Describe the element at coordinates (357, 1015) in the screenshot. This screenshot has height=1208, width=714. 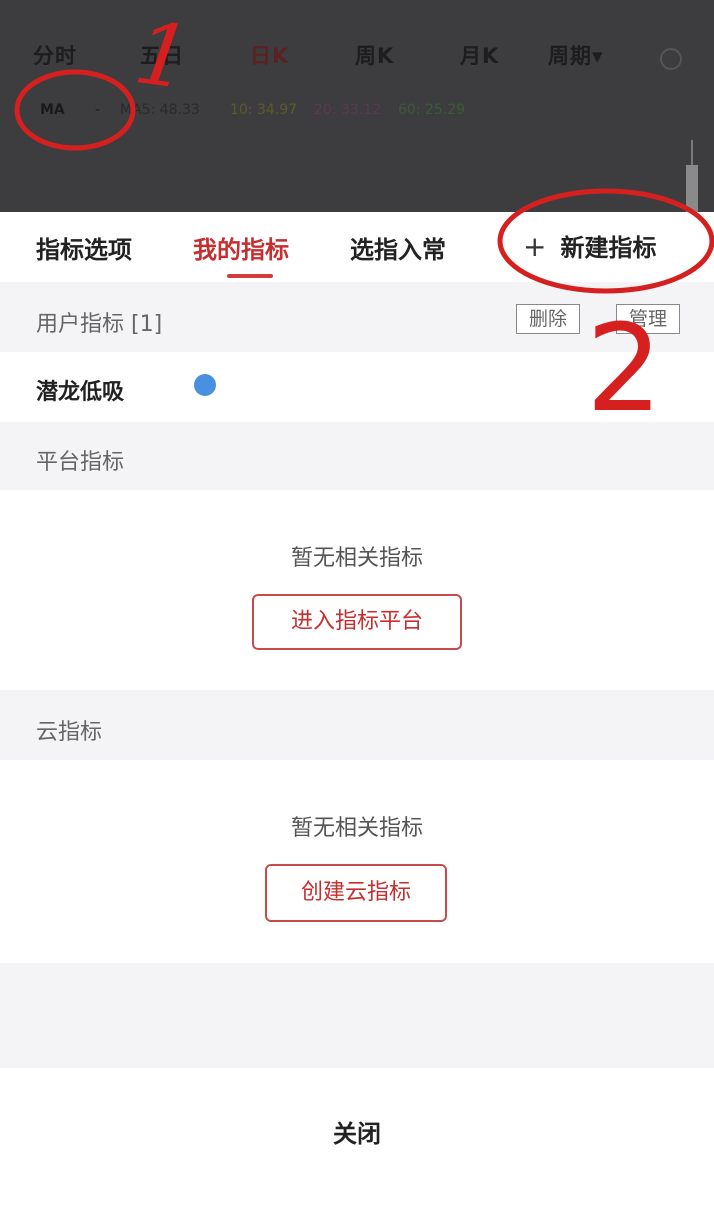
I see `spacer` at that location.